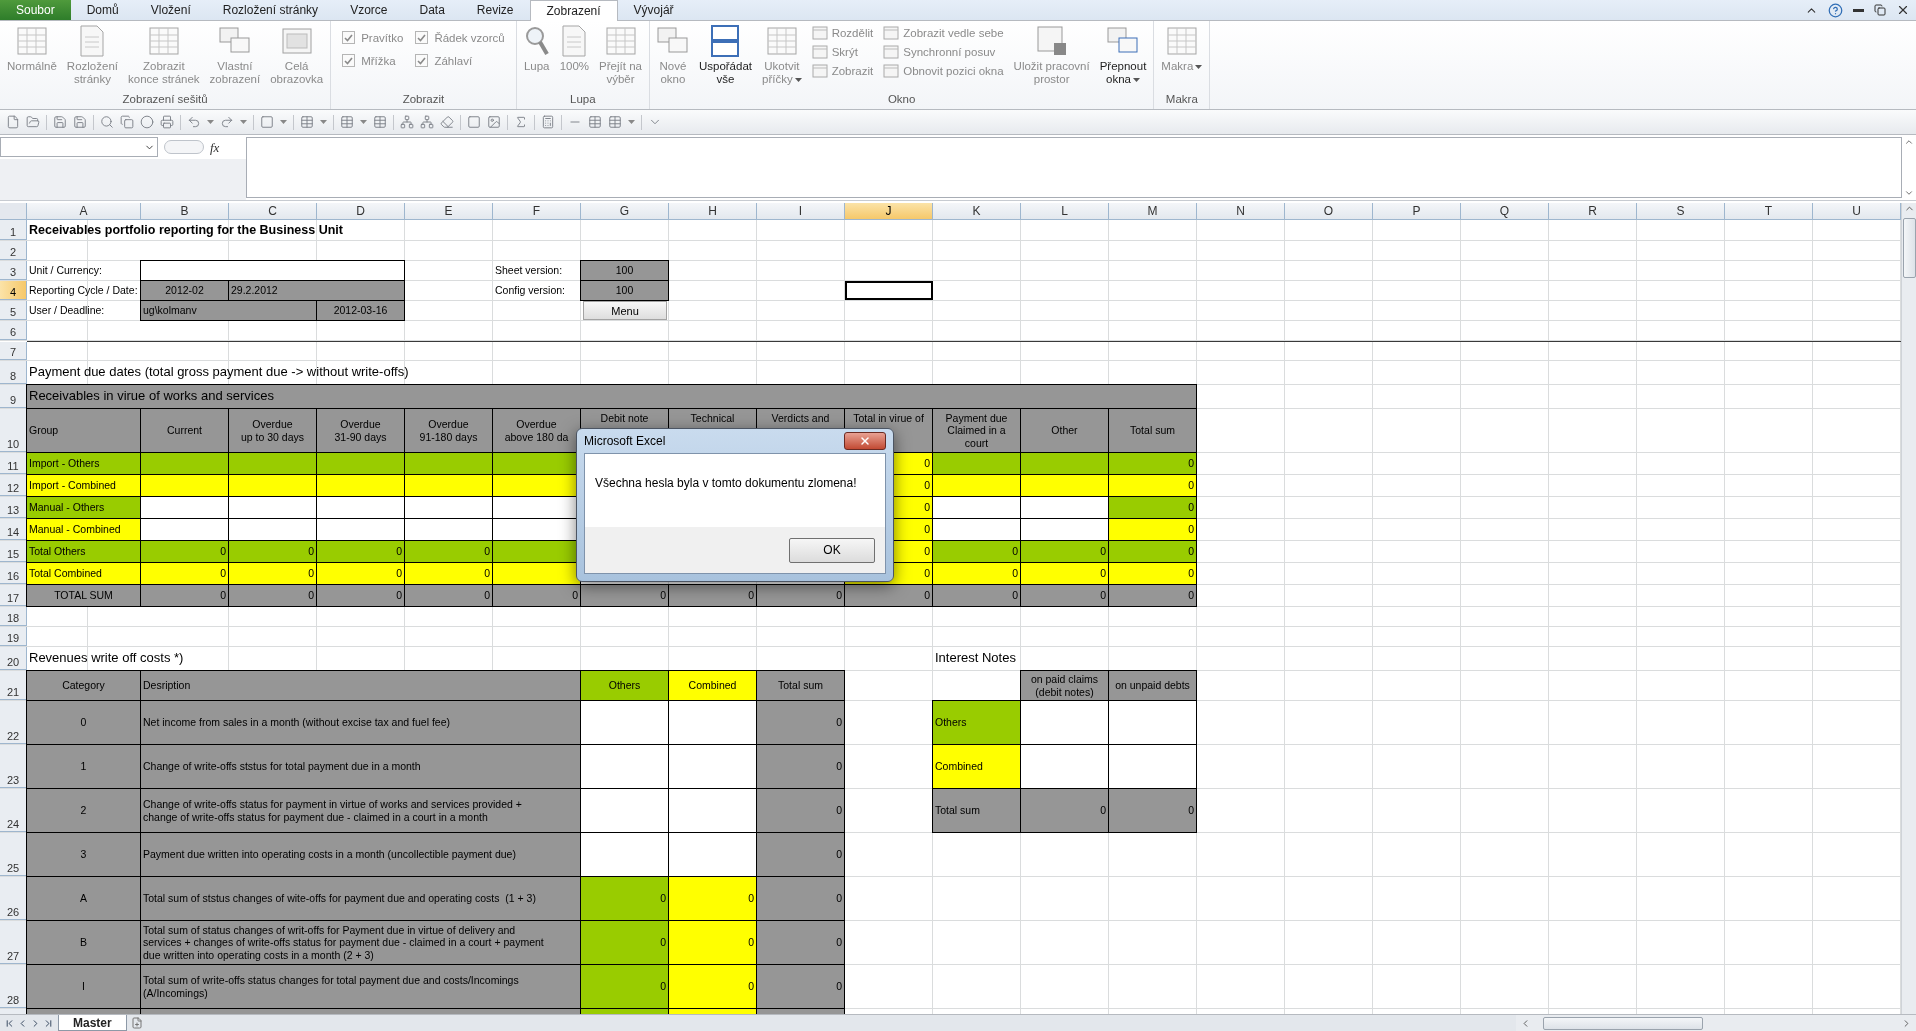 The image size is (1916, 1031). I want to click on row-header: 7, so click(13, 351).